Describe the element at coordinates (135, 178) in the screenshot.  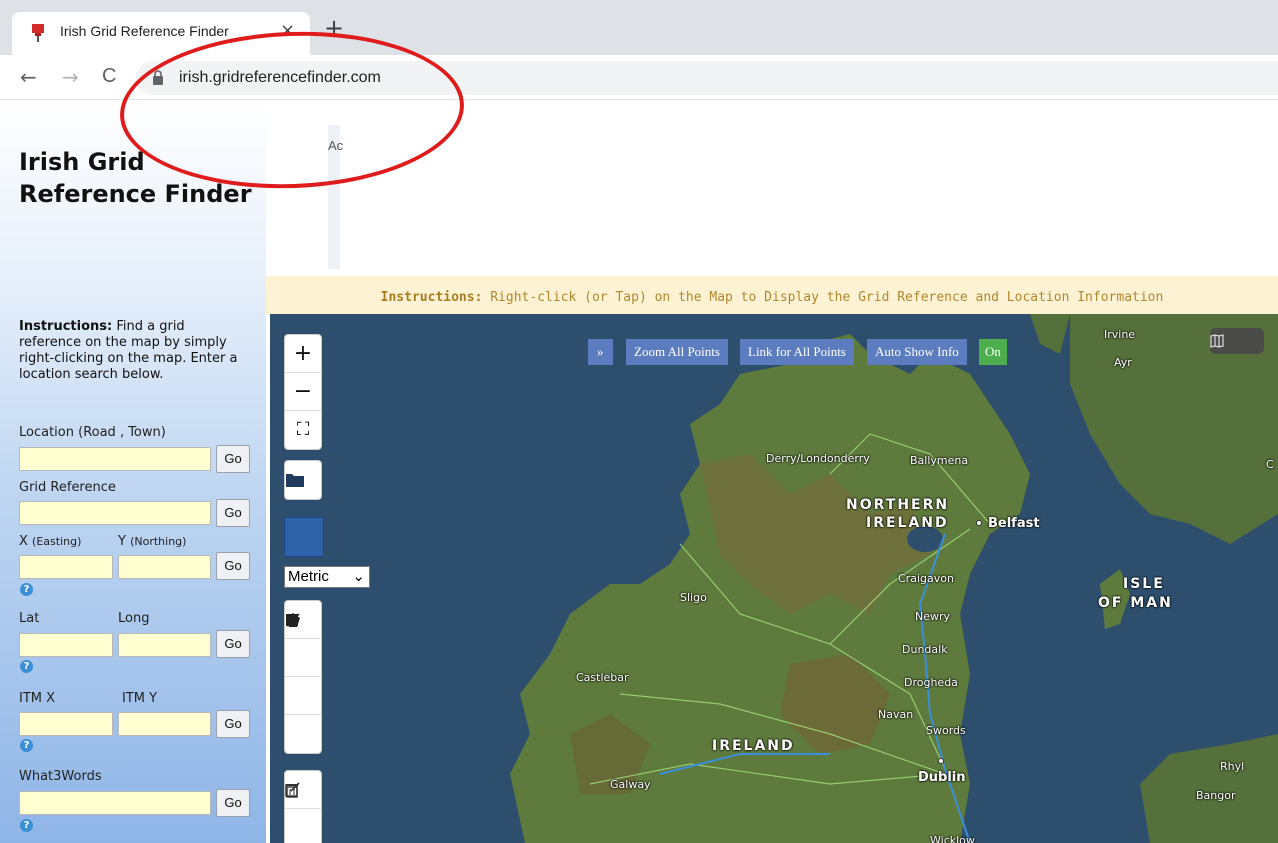
I see `site-title: Irish Grid Reference Finder` at that location.